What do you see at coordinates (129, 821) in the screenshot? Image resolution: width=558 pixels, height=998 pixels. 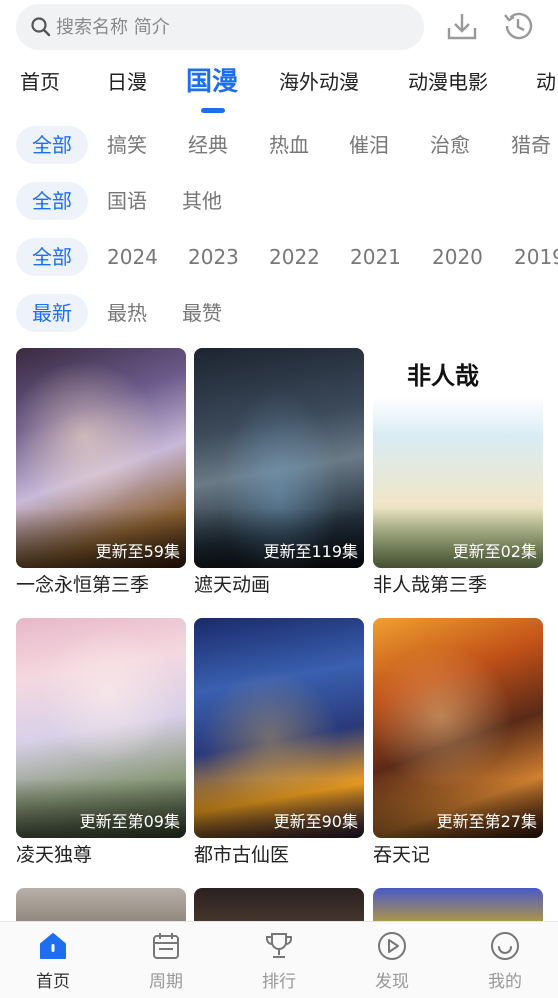 I see `episode-badge: 更新至第09集` at bounding box center [129, 821].